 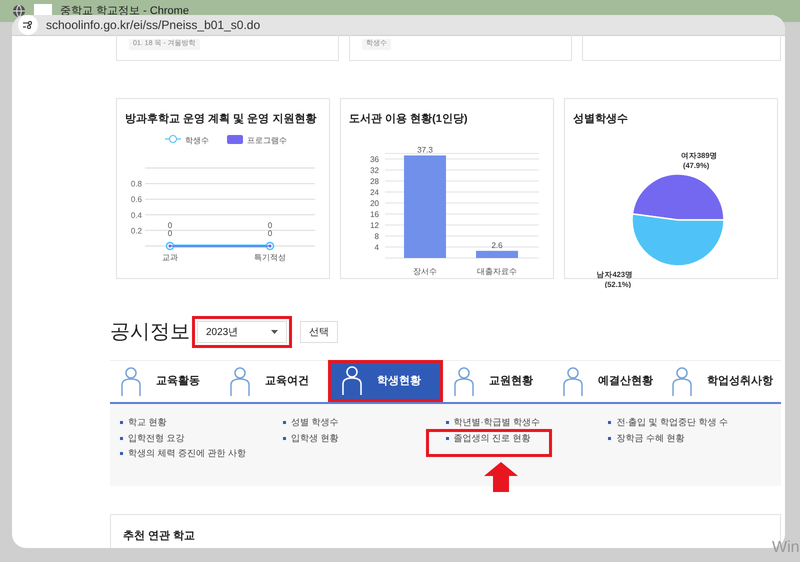 I want to click on axis-label: 장서수, so click(x=425, y=271).